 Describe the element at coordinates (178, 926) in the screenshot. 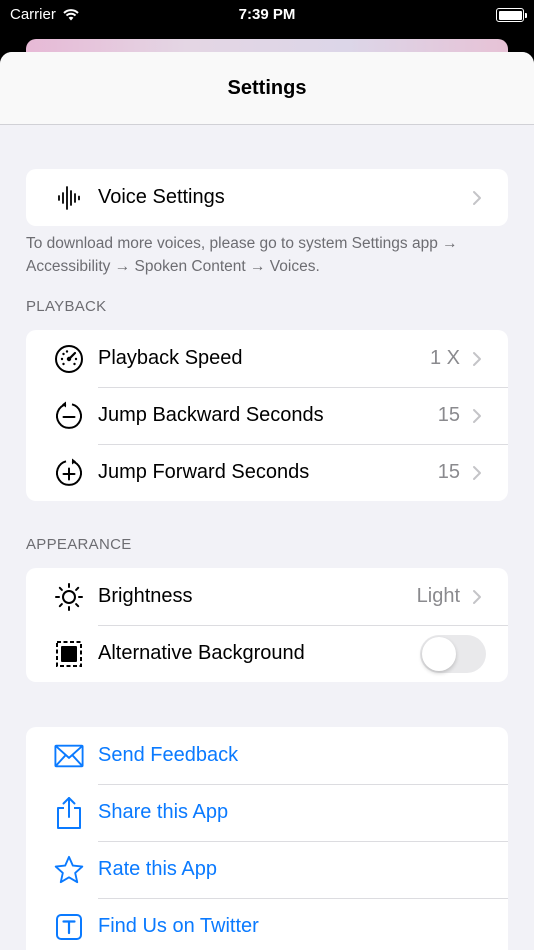

I see `twitter-label: Find Us on Twitter` at that location.